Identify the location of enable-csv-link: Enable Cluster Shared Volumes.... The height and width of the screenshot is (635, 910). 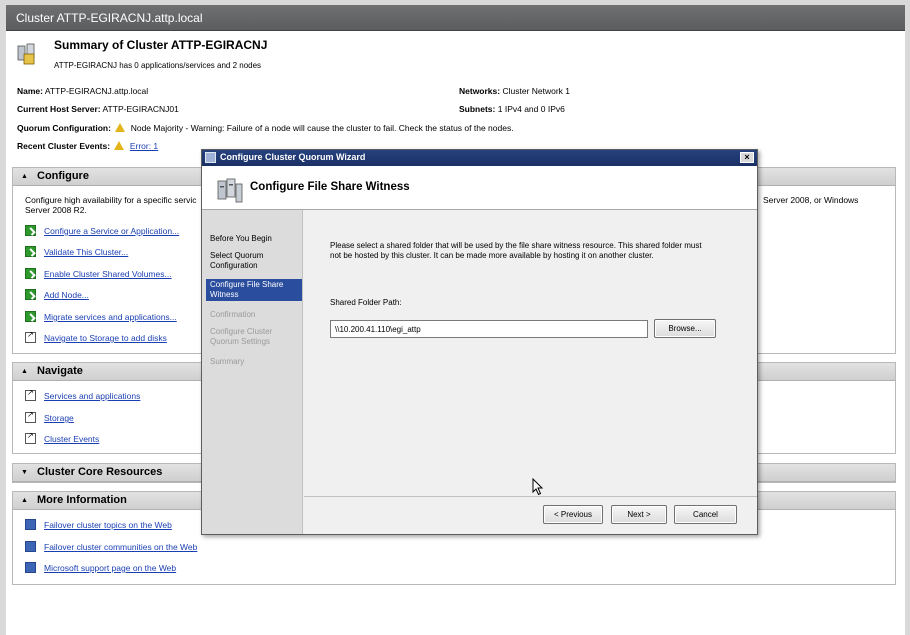
(108, 274).